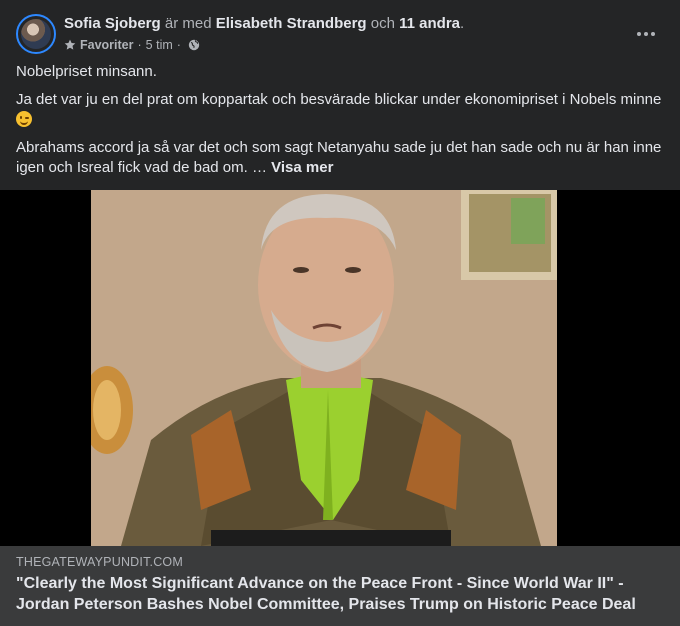 The height and width of the screenshot is (626, 680). I want to click on author-name: Sofia Sjoberg, so click(112, 23).